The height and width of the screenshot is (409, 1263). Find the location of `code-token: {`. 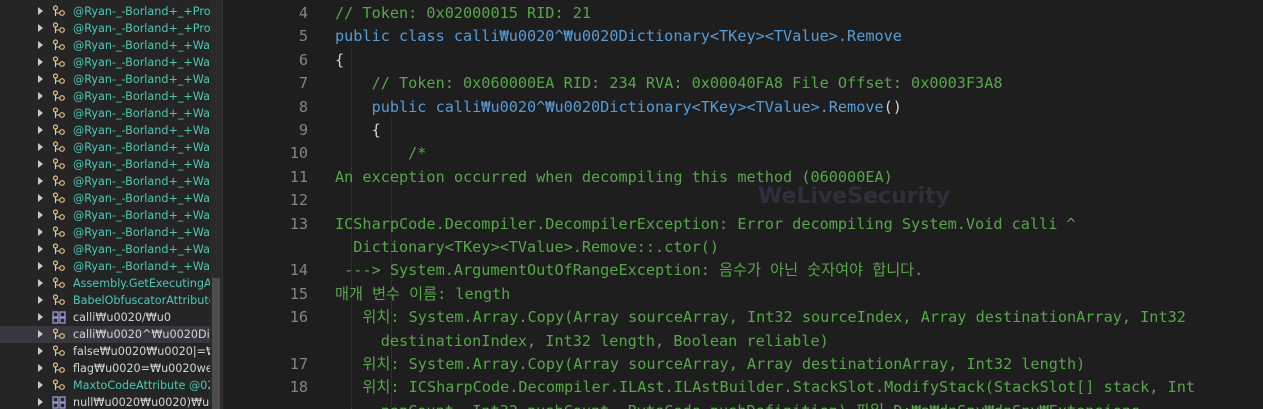

code-token: { is located at coordinates (340, 59).